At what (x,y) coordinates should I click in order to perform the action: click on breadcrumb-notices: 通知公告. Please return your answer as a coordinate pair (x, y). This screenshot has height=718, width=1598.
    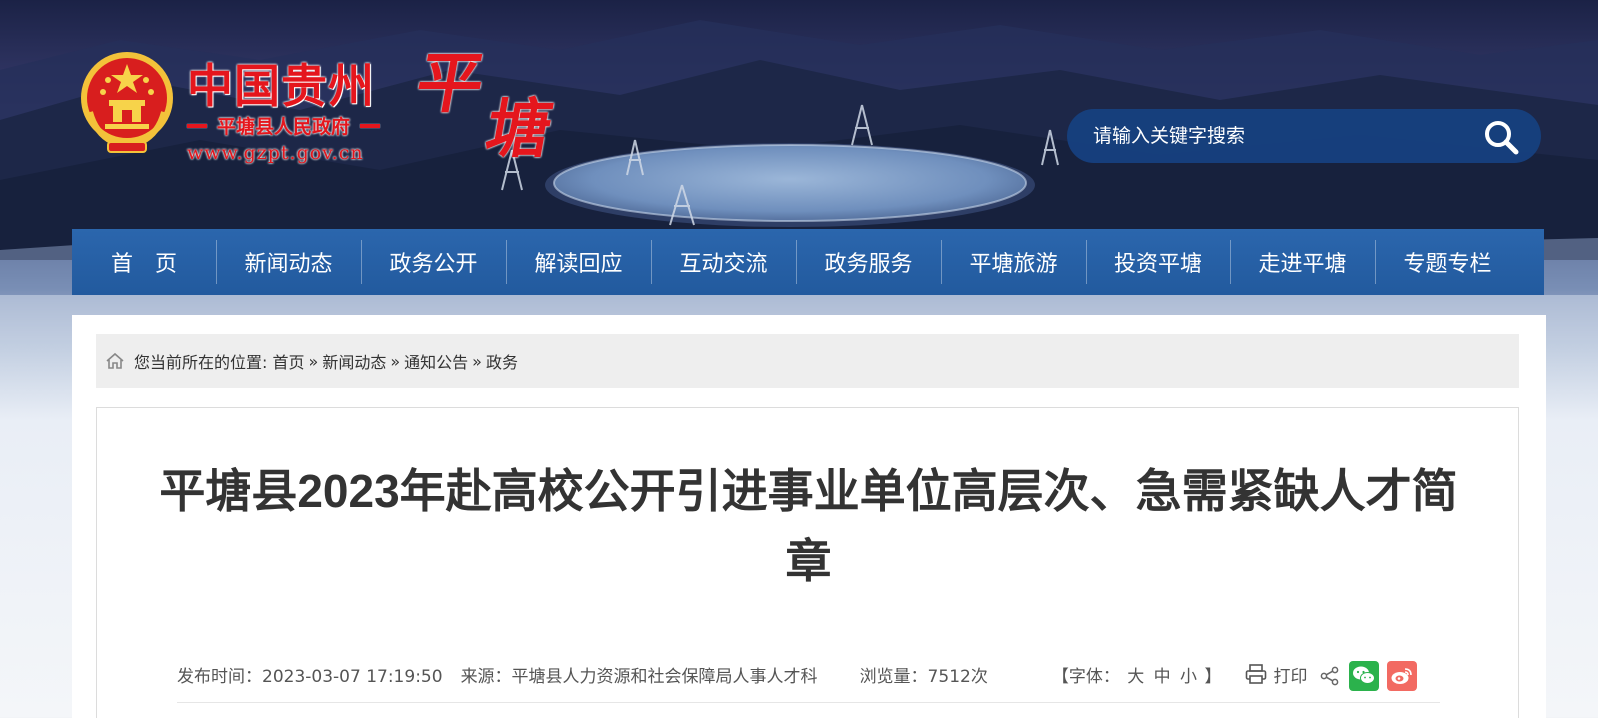
    Looking at the image, I should click on (436, 361).